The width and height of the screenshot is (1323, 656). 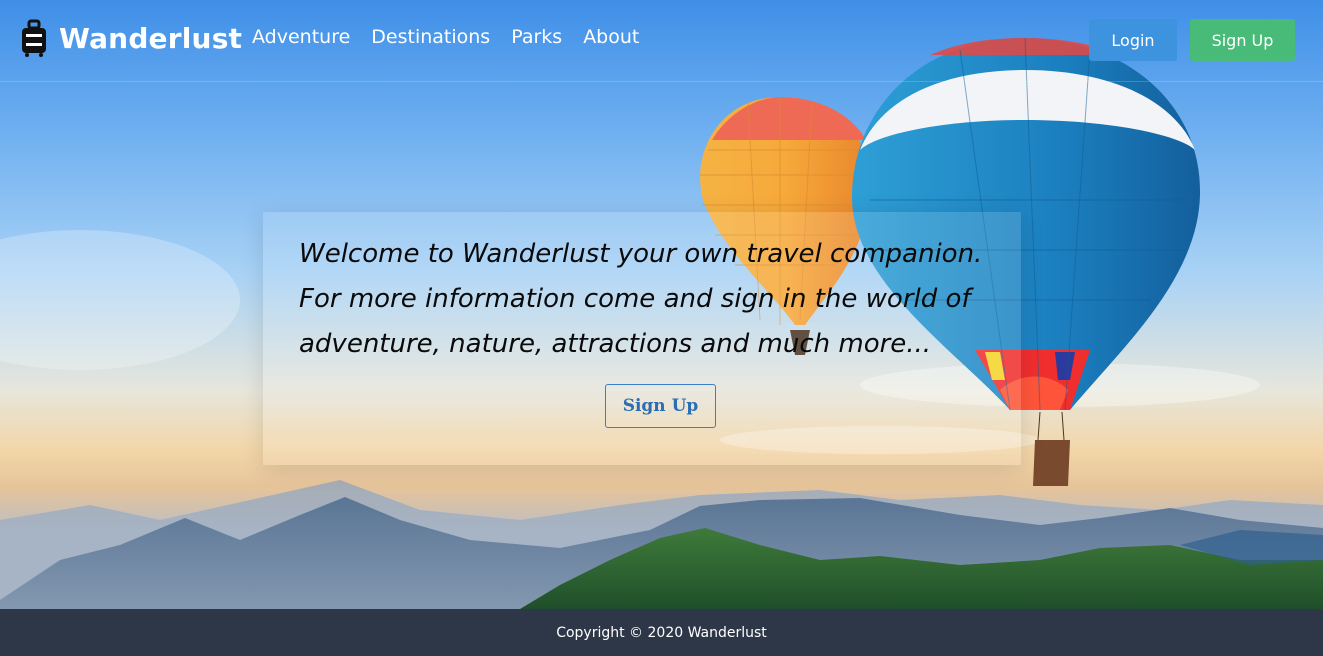 I want to click on nav-links: Adventure Destinations Parks About, so click(x=456, y=37).